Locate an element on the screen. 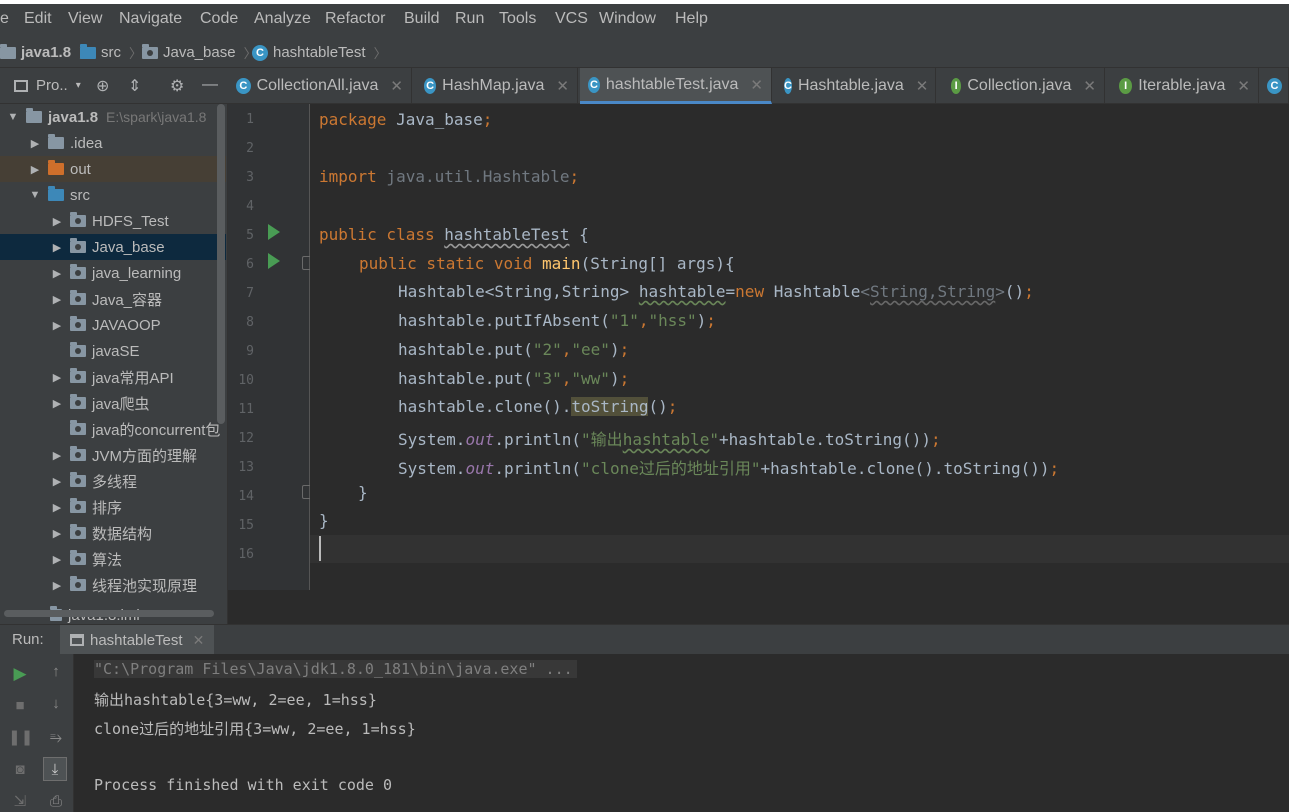  tree-item-package: ▶ 算法 is located at coordinates (113, 559).